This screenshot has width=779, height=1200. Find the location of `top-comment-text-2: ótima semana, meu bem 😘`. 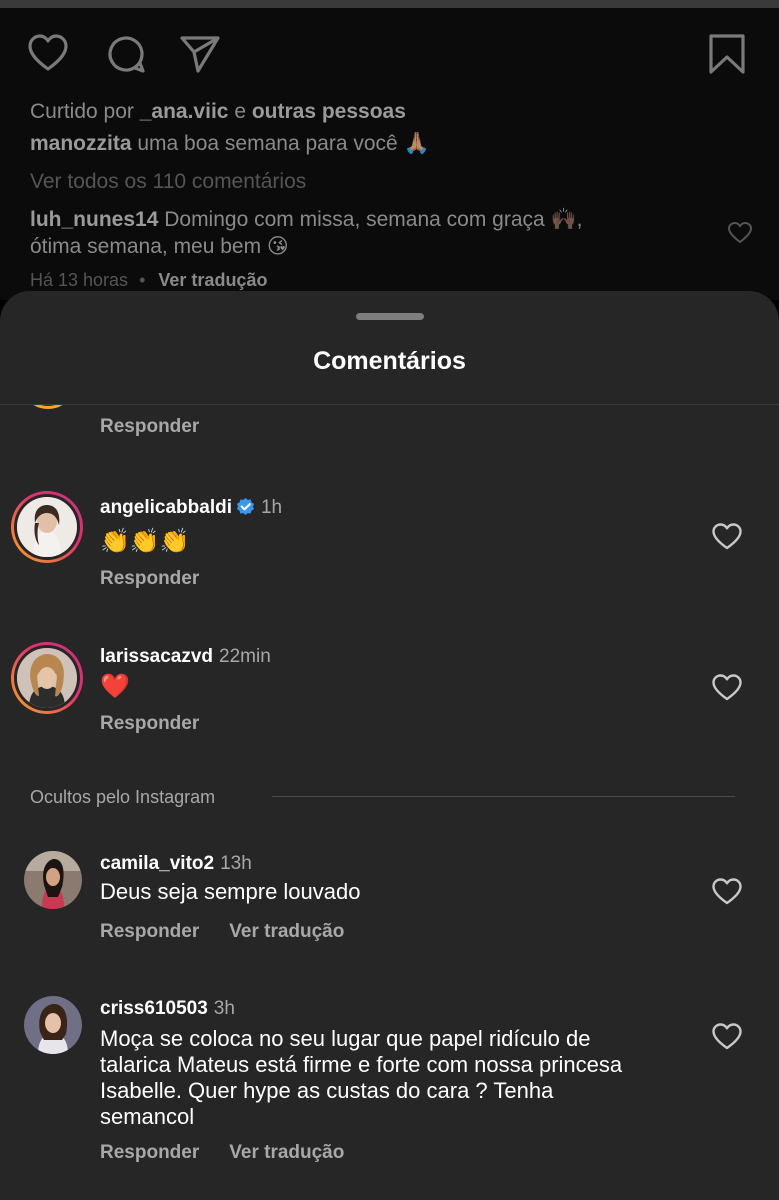

top-comment-text-2: ótima semana, meu bem 😘 is located at coordinates (159, 246).